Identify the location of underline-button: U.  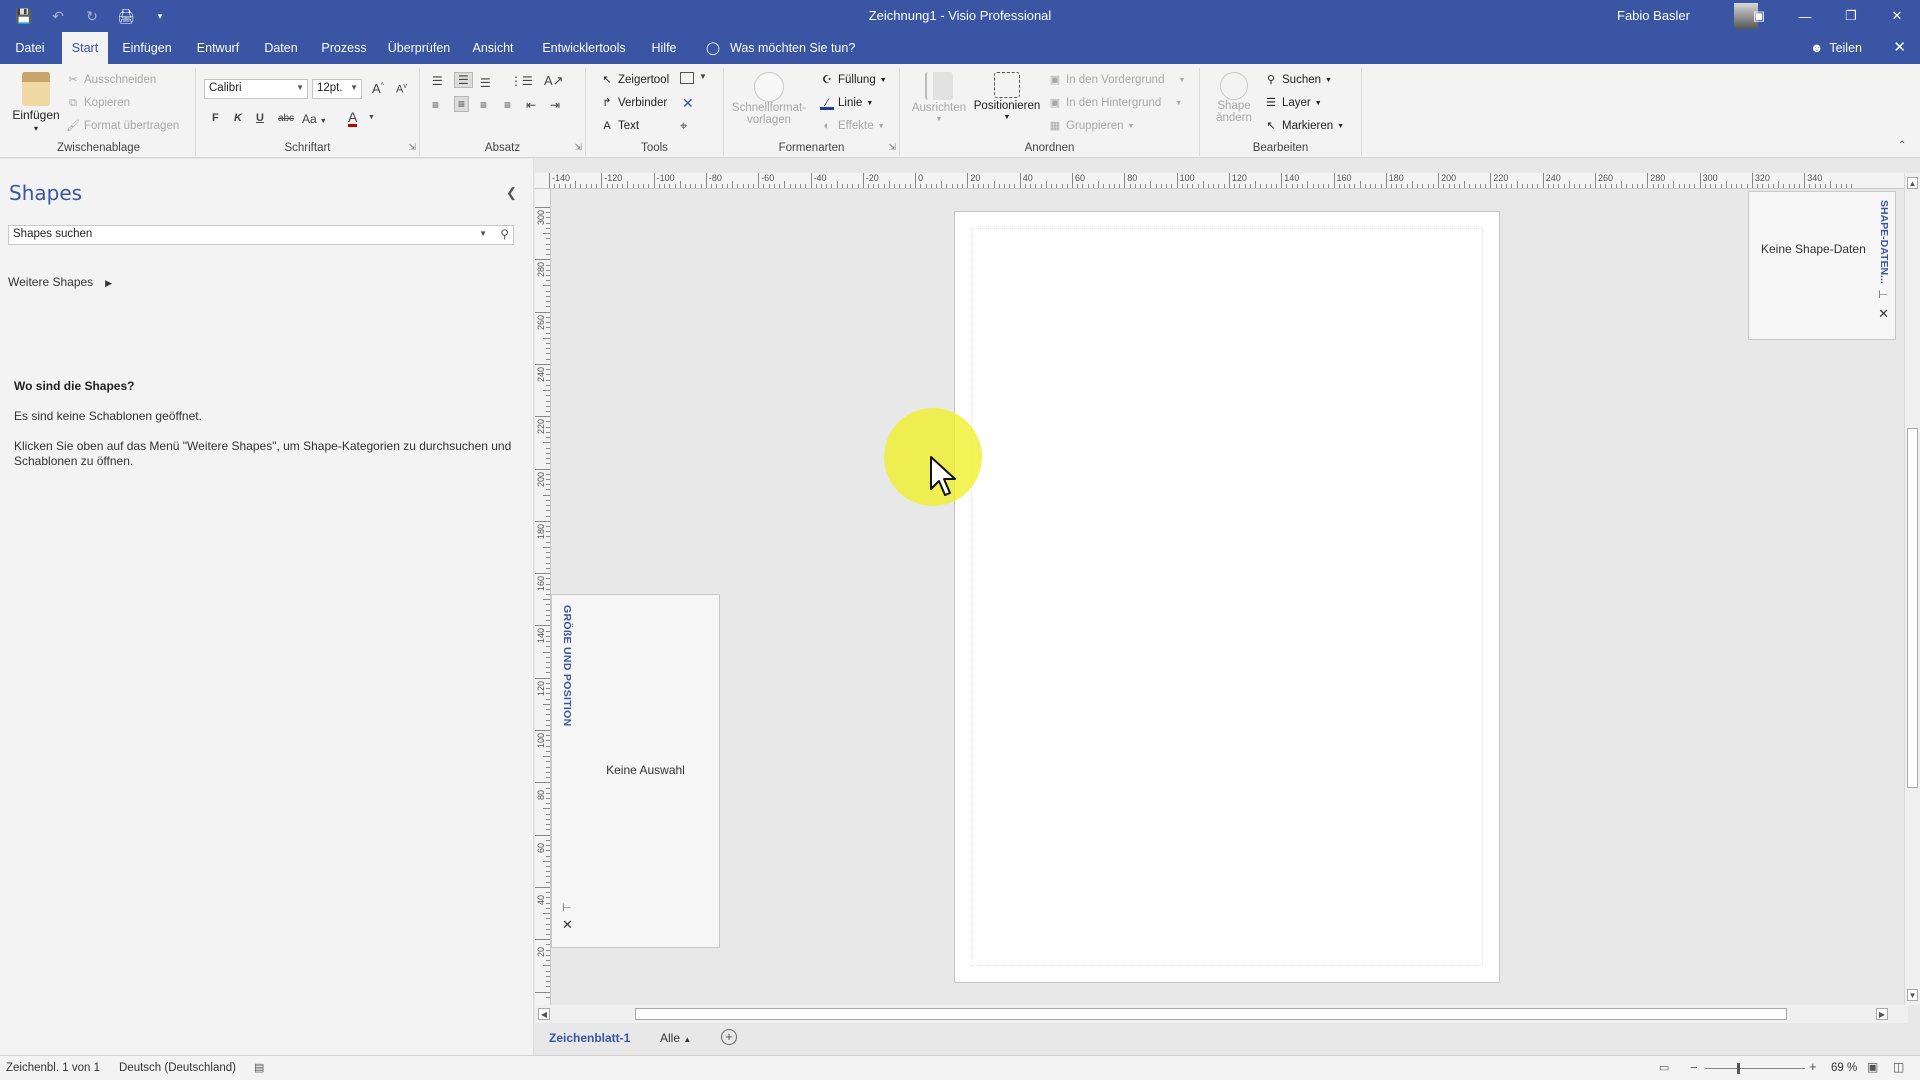
(260, 118).